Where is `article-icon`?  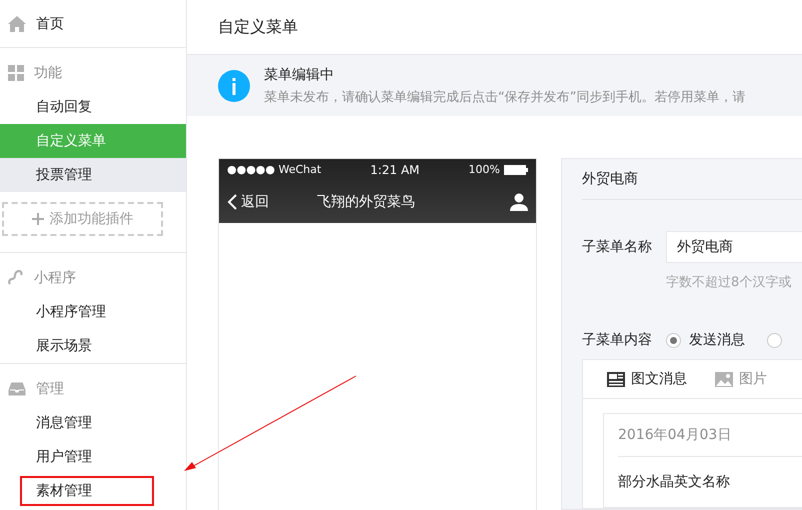
article-icon is located at coordinates (616, 379).